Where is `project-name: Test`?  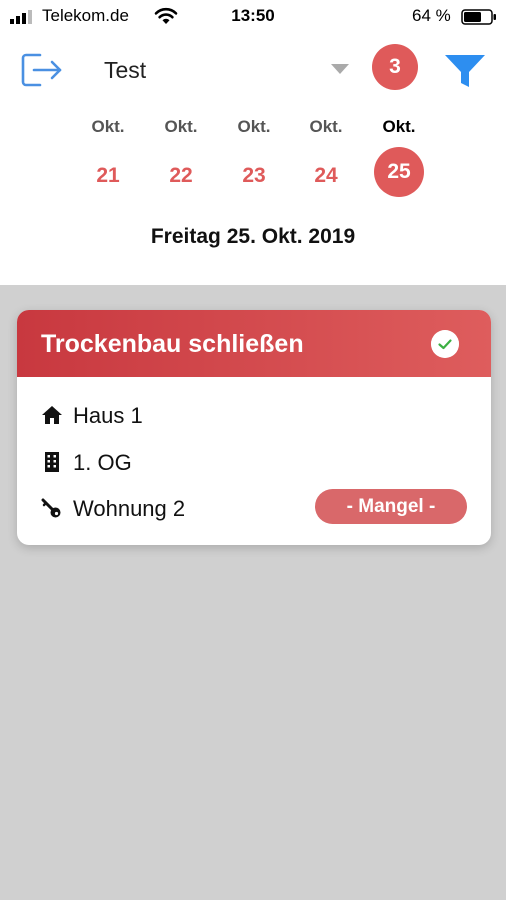
project-name: Test is located at coordinates (125, 70).